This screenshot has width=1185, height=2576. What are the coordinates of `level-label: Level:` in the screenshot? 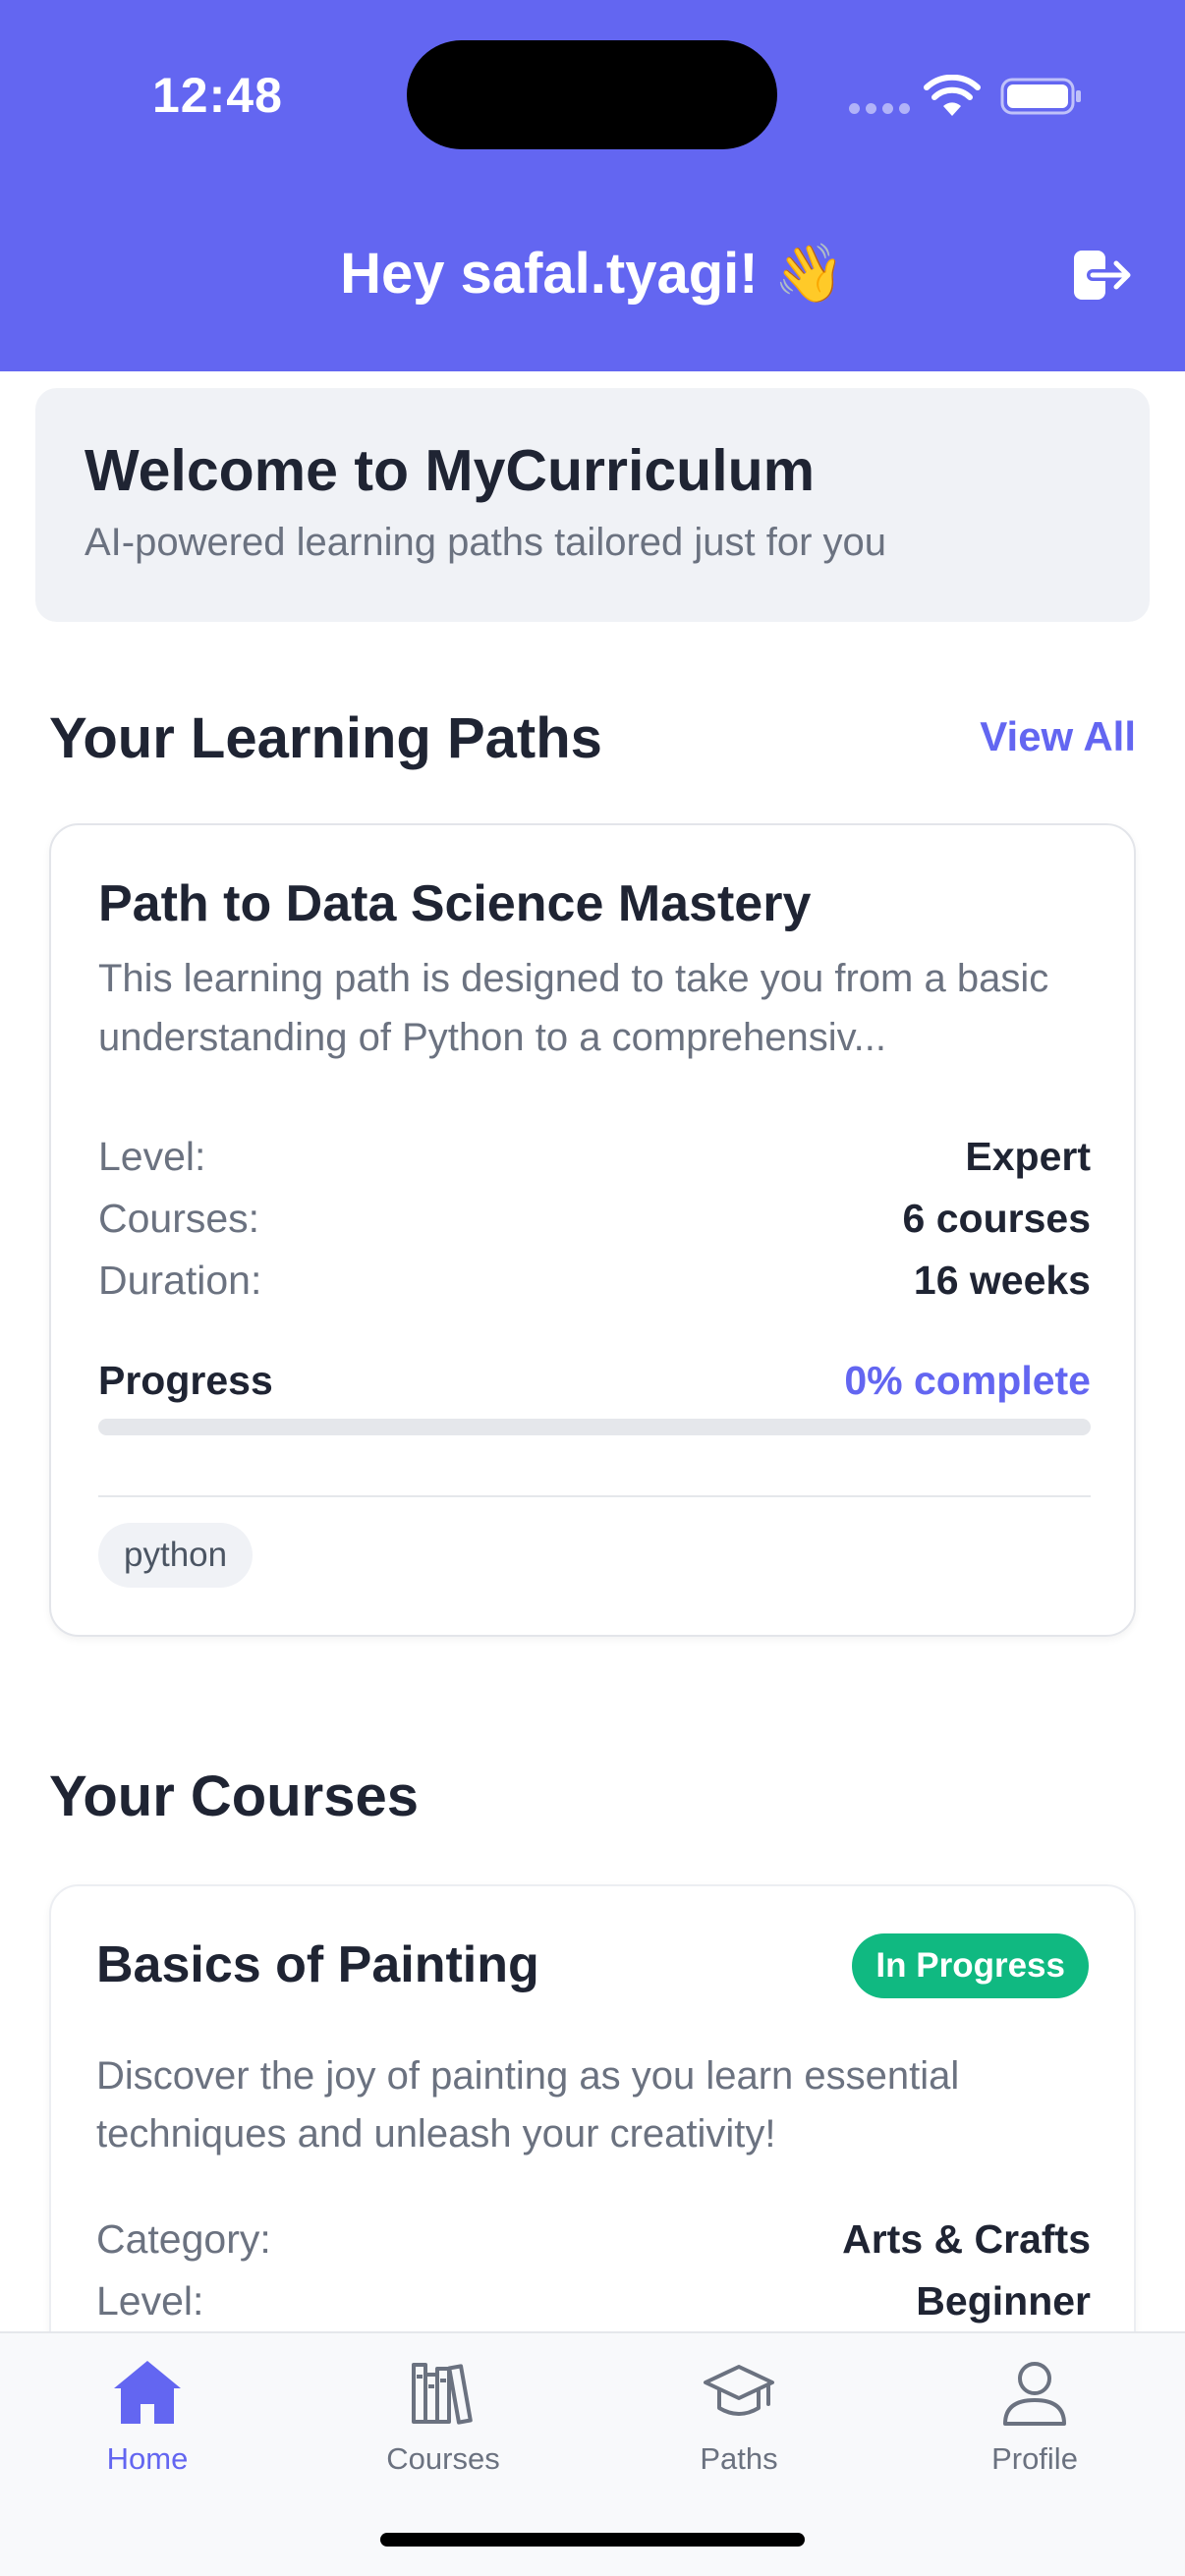 It's located at (152, 1156).